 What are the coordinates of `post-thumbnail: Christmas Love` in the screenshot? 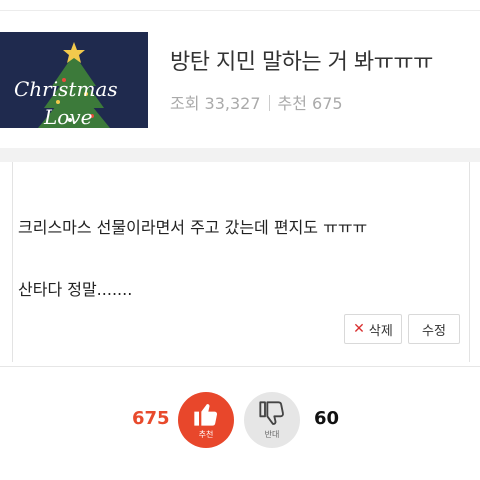 It's located at (74, 80).